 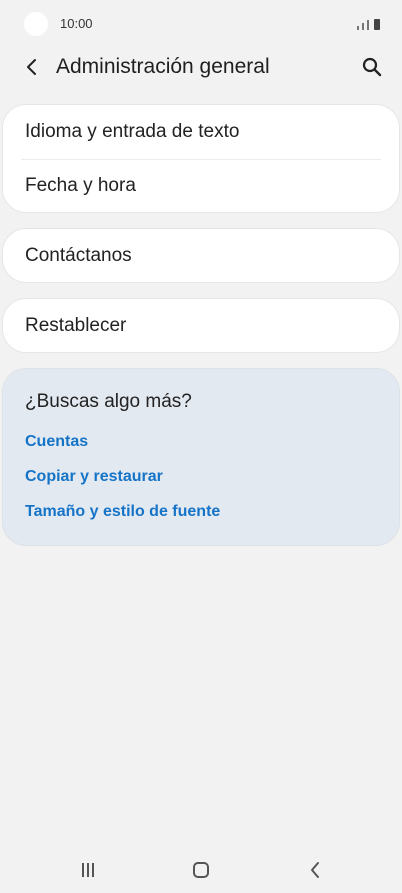 I want to click on settings-card-contact: Contáctanos, so click(x=201, y=255).